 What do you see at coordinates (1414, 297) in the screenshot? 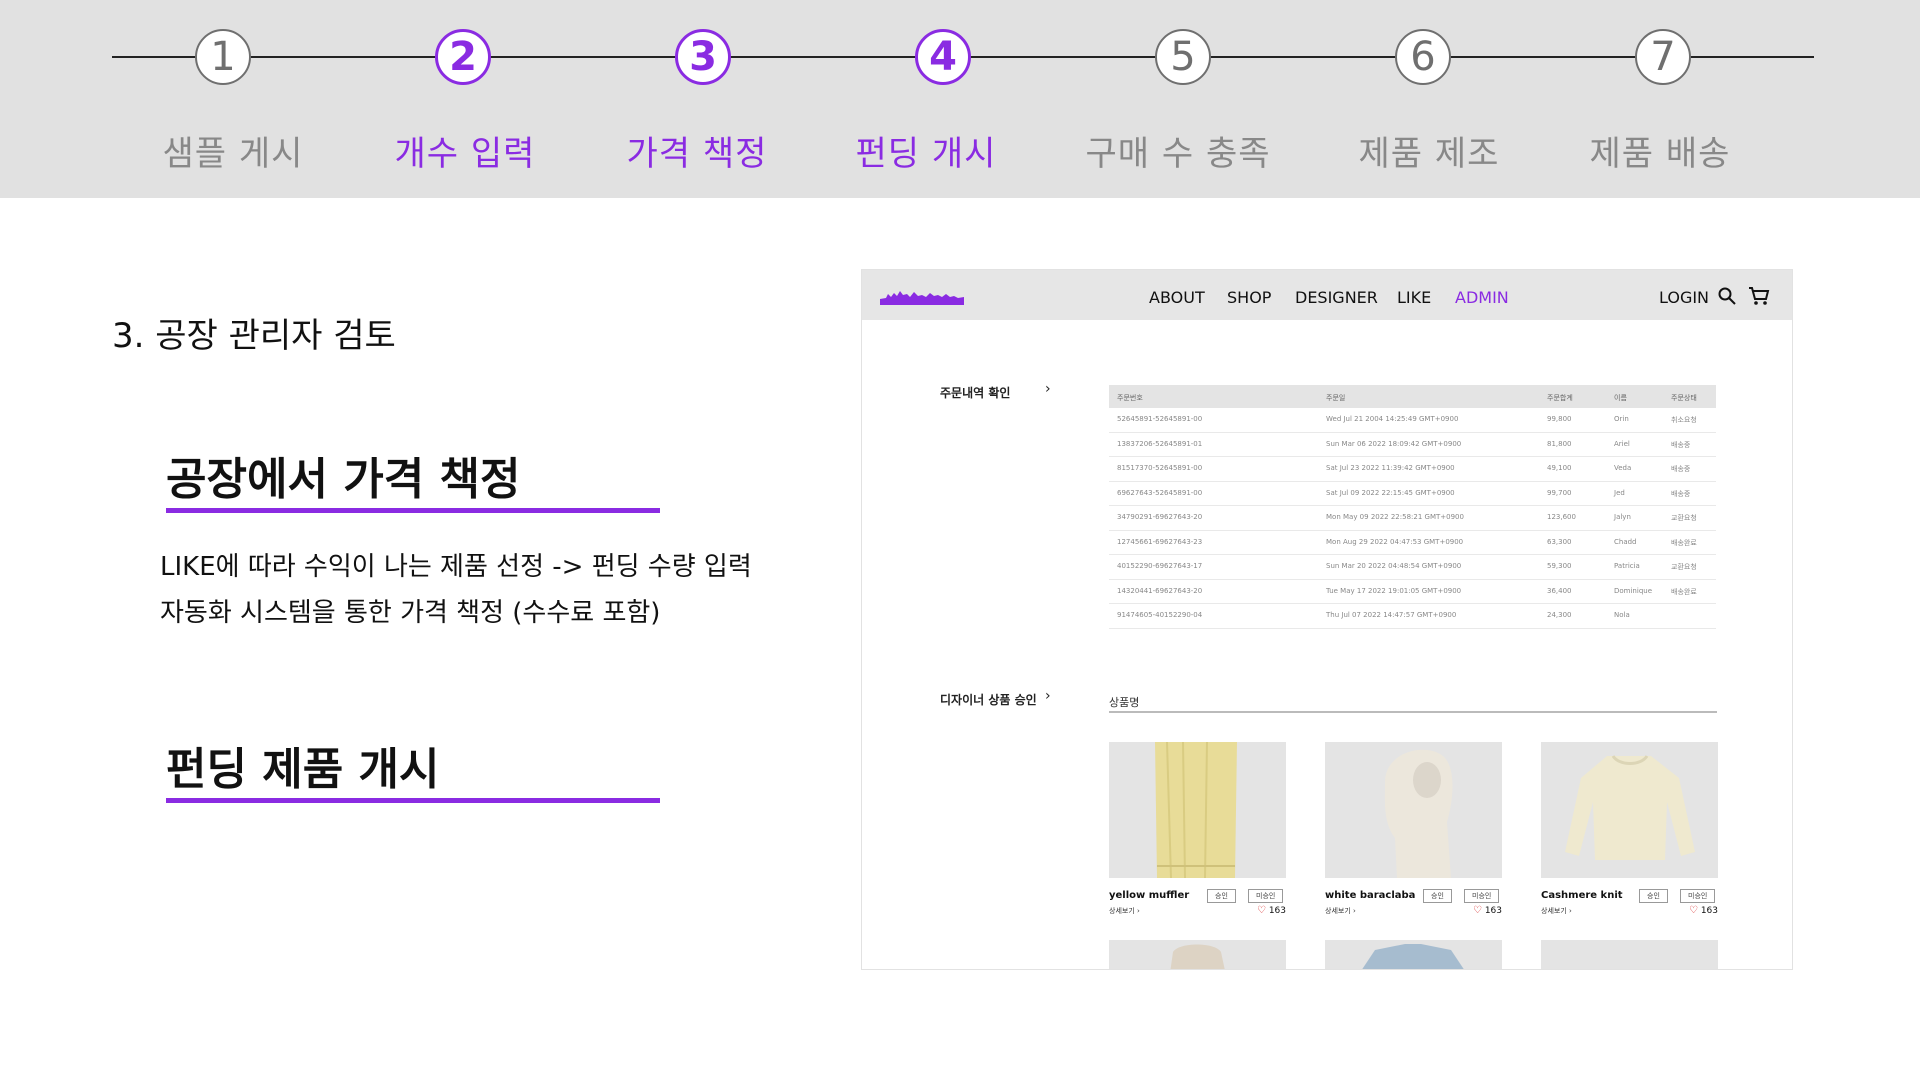
I see `nav-like: LIKE` at bounding box center [1414, 297].